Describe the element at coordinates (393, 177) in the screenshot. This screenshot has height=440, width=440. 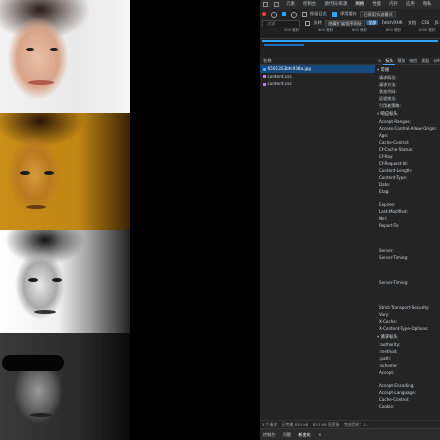
I see `header-key: Content-Type:` at that location.